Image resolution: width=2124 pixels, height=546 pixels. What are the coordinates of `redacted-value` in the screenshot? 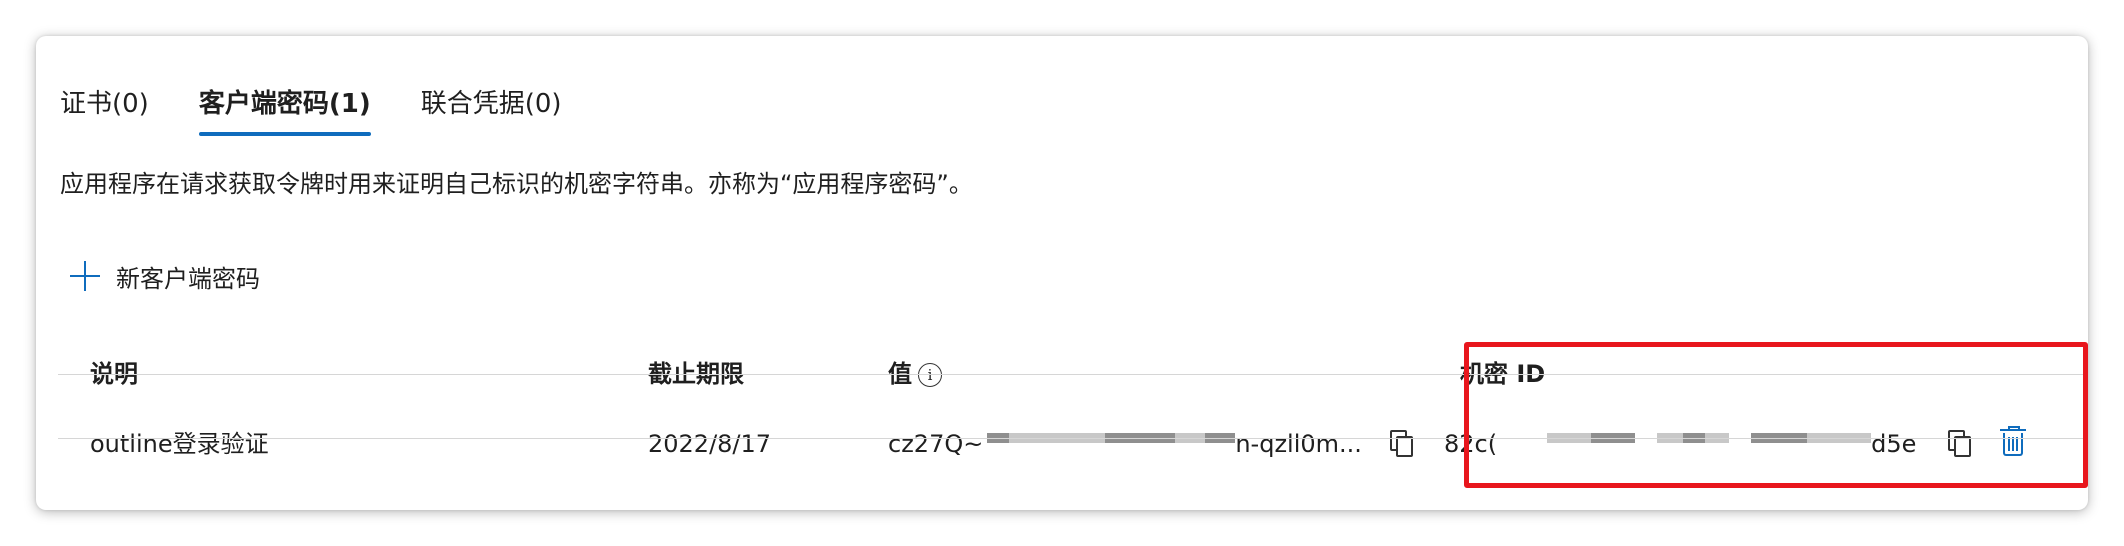 It's located at (1109, 444).